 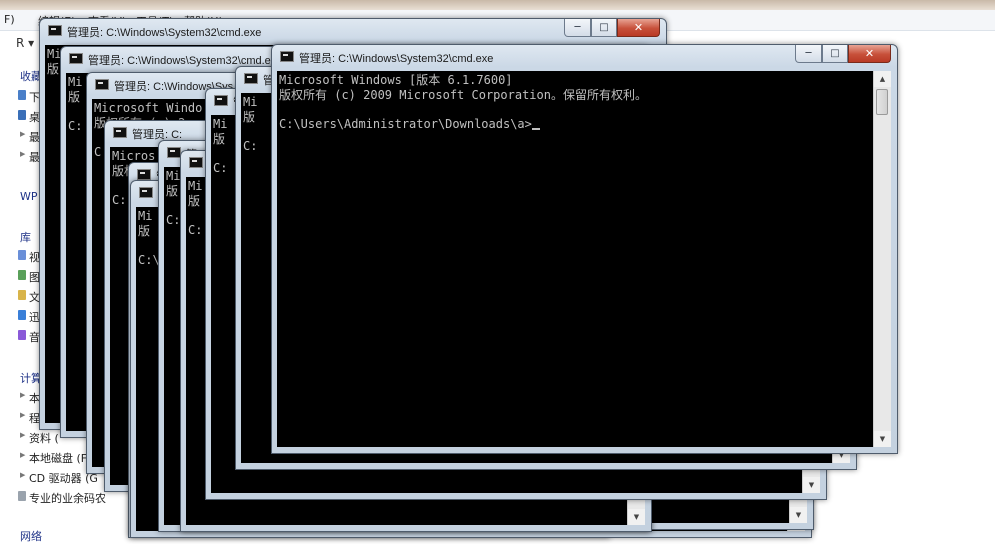 What do you see at coordinates (882, 102) in the screenshot?
I see `scroll-thumb` at bounding box center [882, 102].